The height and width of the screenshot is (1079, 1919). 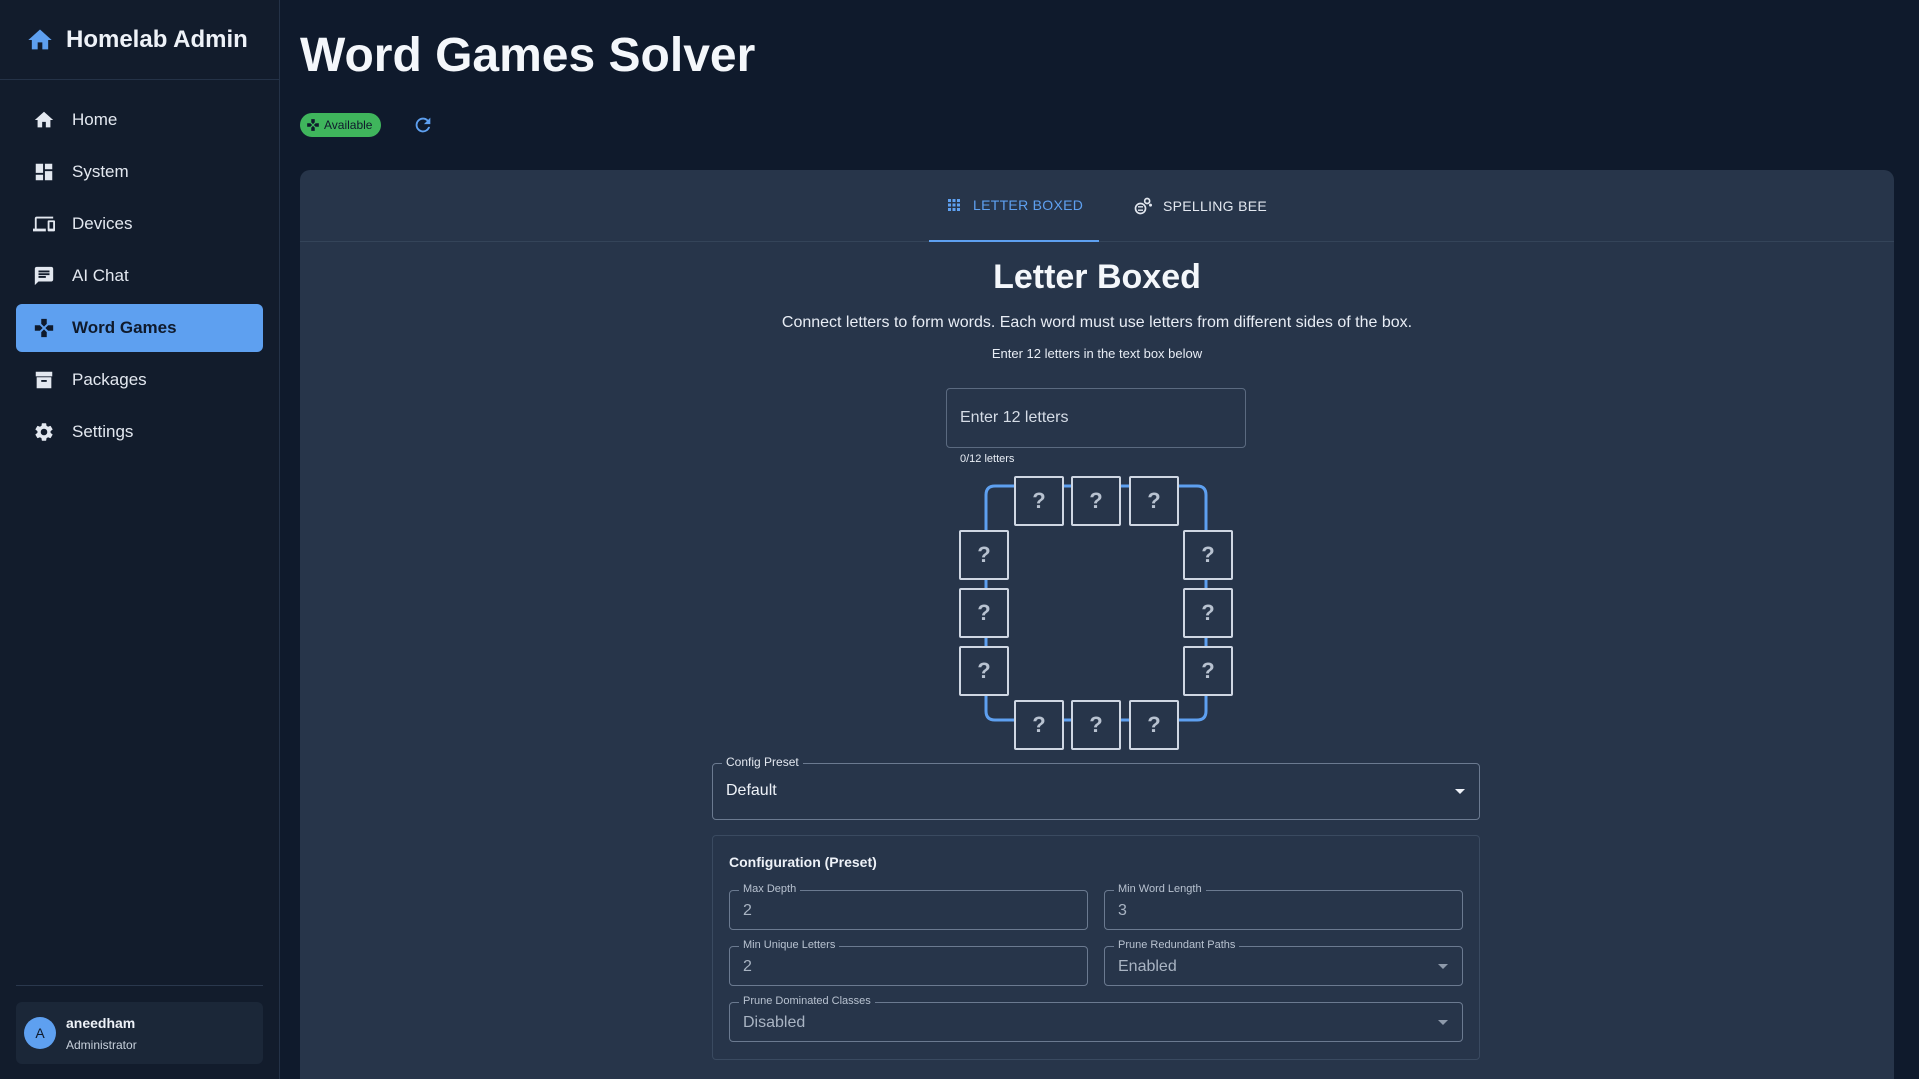 What do you see at coordinates (1147, 966) in the screenshot?
I see `field-value: Enabled` at bounding box center [1147, 966].